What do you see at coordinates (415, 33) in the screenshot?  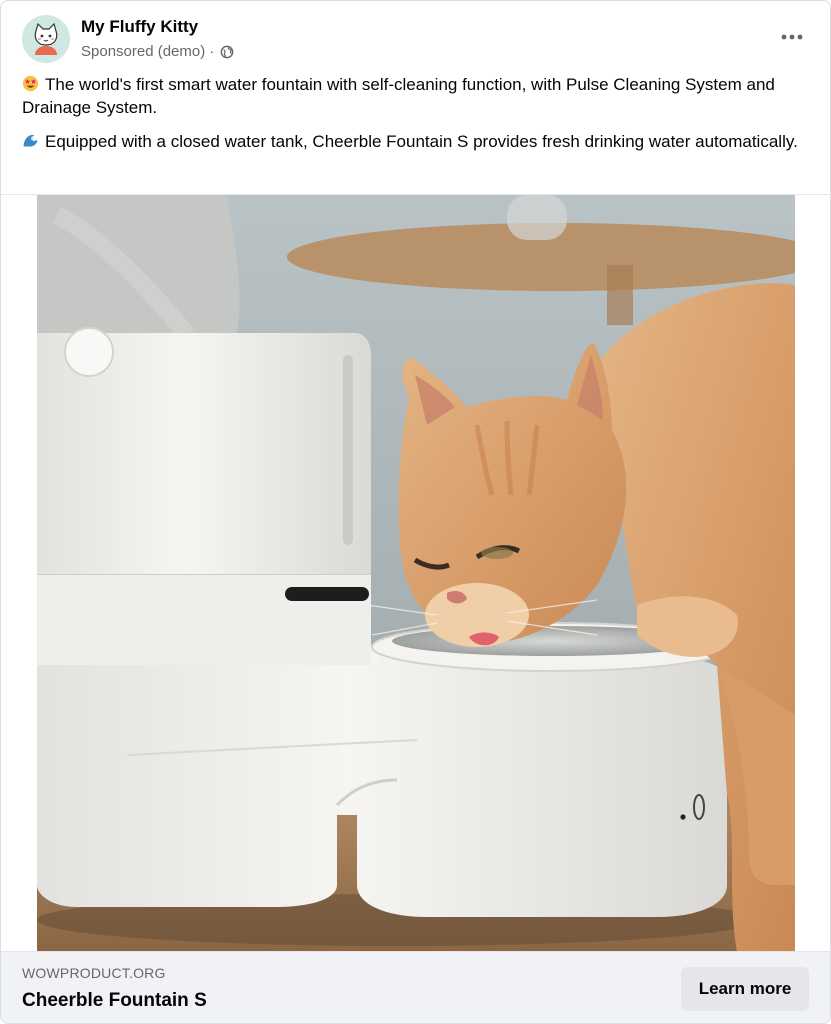 I see `post-header: My Fluffy Kitty Sponsored (demo) ·` at bounding box center [415, 33].